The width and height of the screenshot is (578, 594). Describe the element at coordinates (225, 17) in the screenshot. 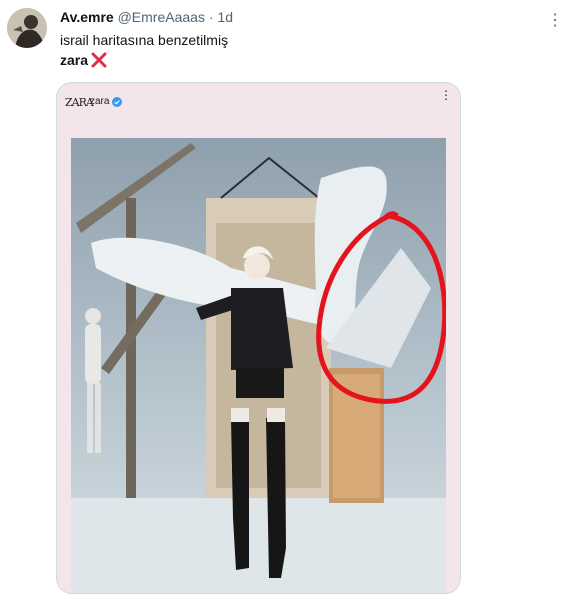

I see `timestamp: 1d` at that location.